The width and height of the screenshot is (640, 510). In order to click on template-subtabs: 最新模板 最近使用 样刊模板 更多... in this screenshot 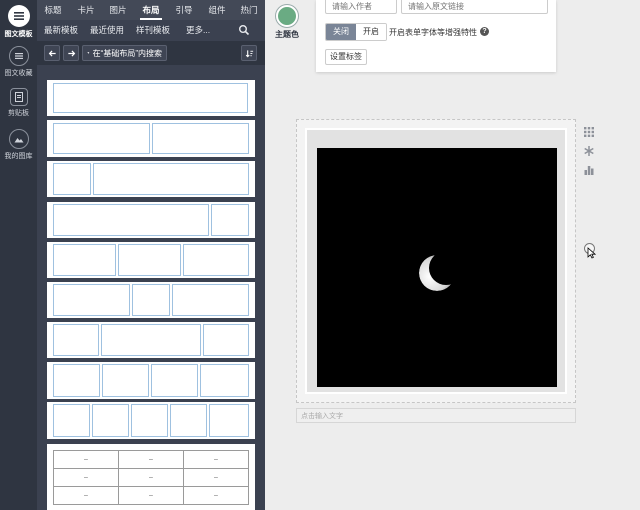, I will do `click(151, 30)`.